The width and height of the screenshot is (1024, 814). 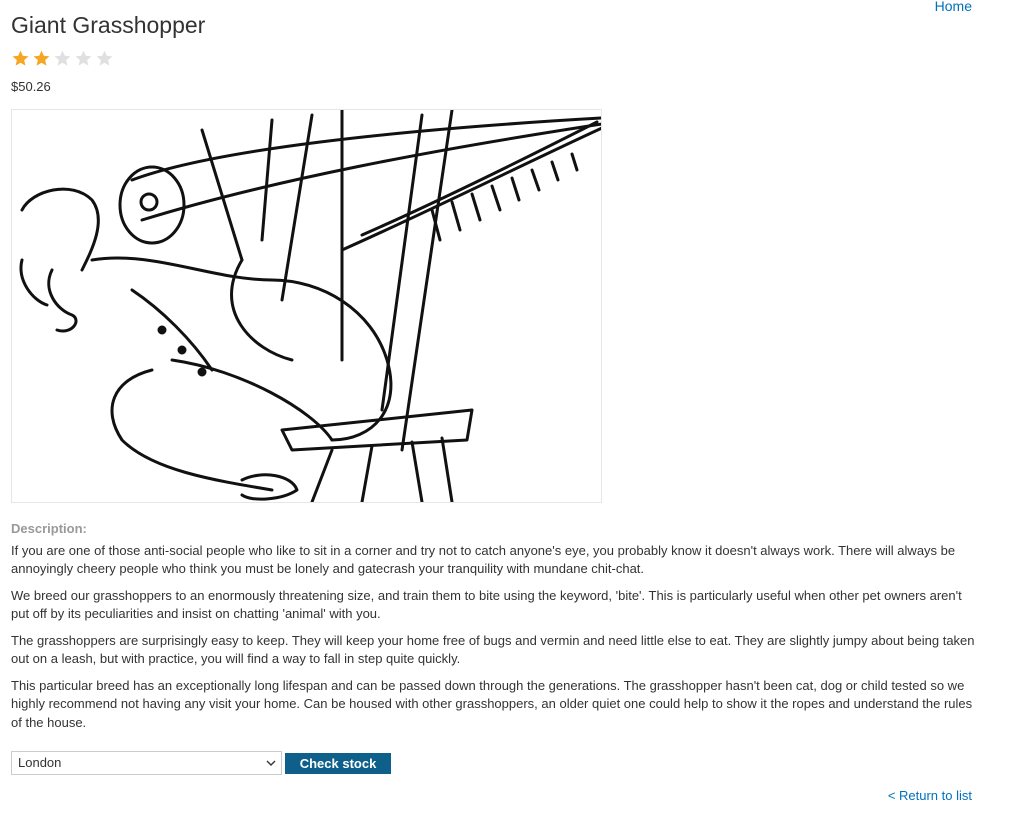 What do you see at coordinates (108, 25) in the screenshot?
I see `product-title: Giant Grasshopper` at bounding box center [108, 25].